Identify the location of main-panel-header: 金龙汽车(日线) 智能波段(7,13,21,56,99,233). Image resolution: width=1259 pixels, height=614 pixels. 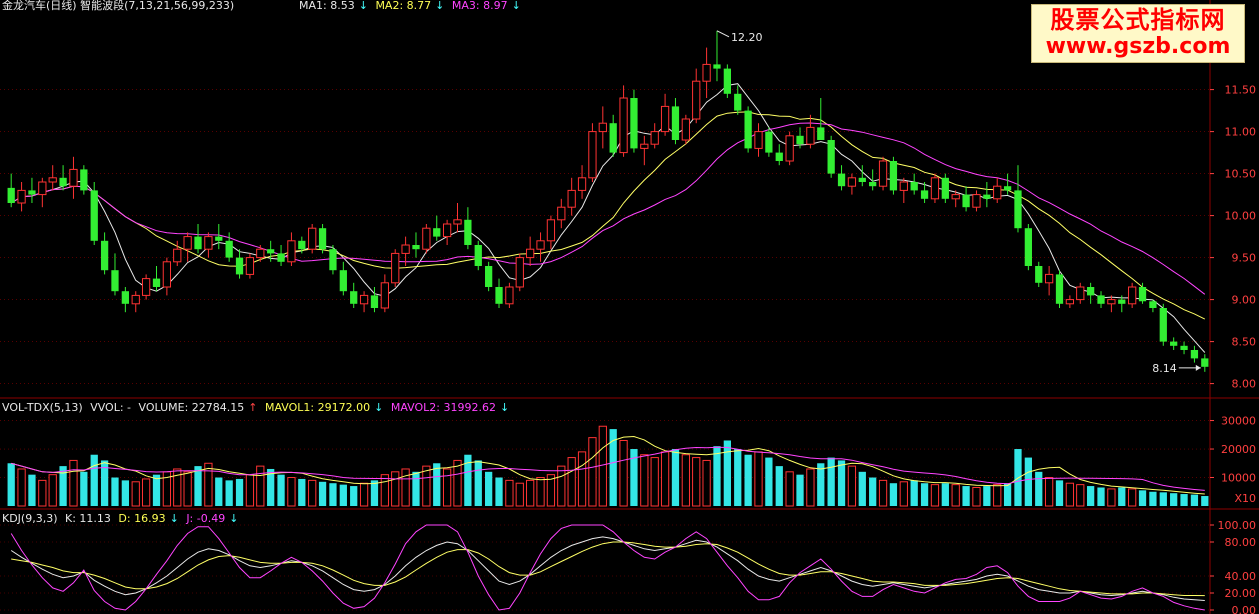
(120, 6).